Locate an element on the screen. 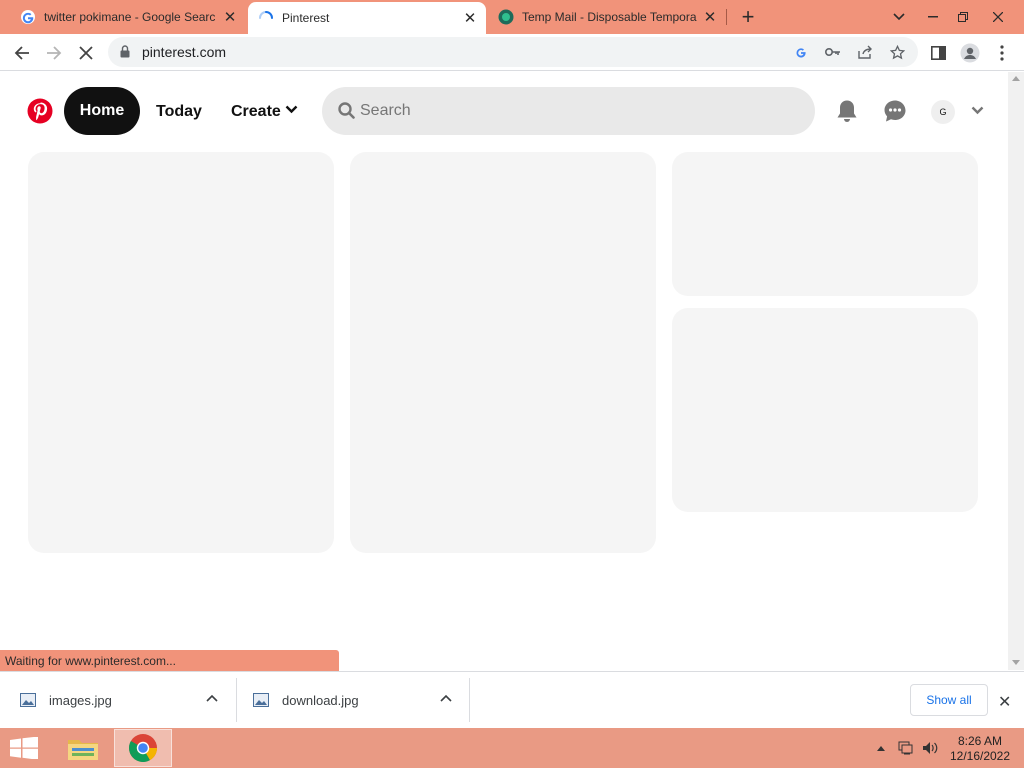  loading-spinner-icon is located at coordinates (266, 15).